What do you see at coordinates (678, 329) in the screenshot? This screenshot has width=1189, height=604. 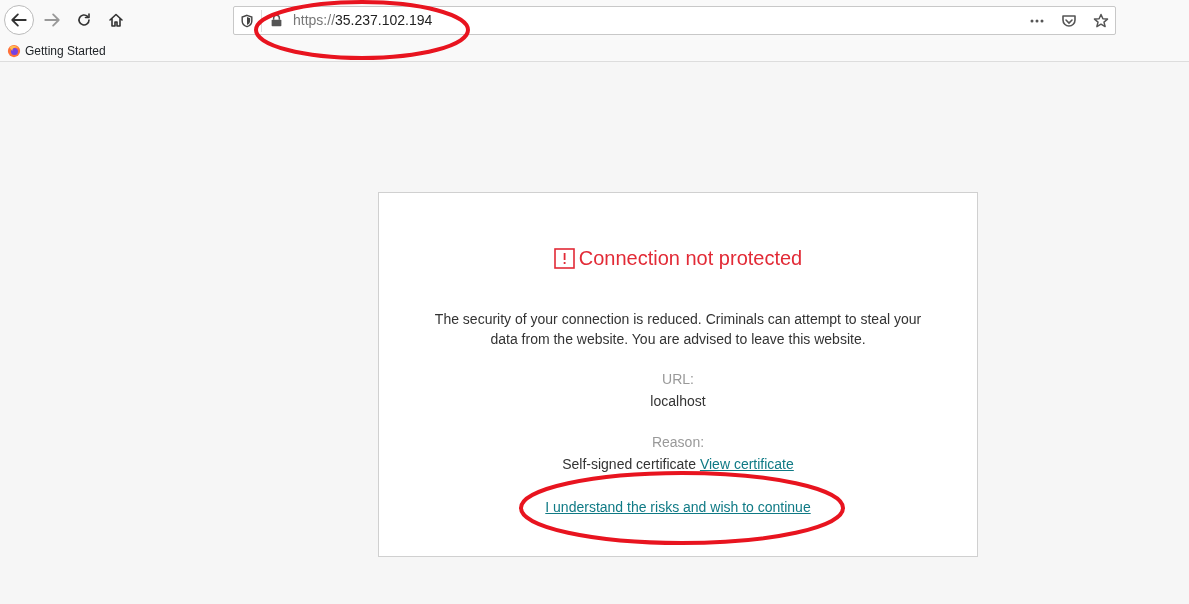 I see `error-message: The security of your connection is reduced. Criminals can attempt to steal your data from the website. You are advised to leave this website.` at bounding box center [678, 329].